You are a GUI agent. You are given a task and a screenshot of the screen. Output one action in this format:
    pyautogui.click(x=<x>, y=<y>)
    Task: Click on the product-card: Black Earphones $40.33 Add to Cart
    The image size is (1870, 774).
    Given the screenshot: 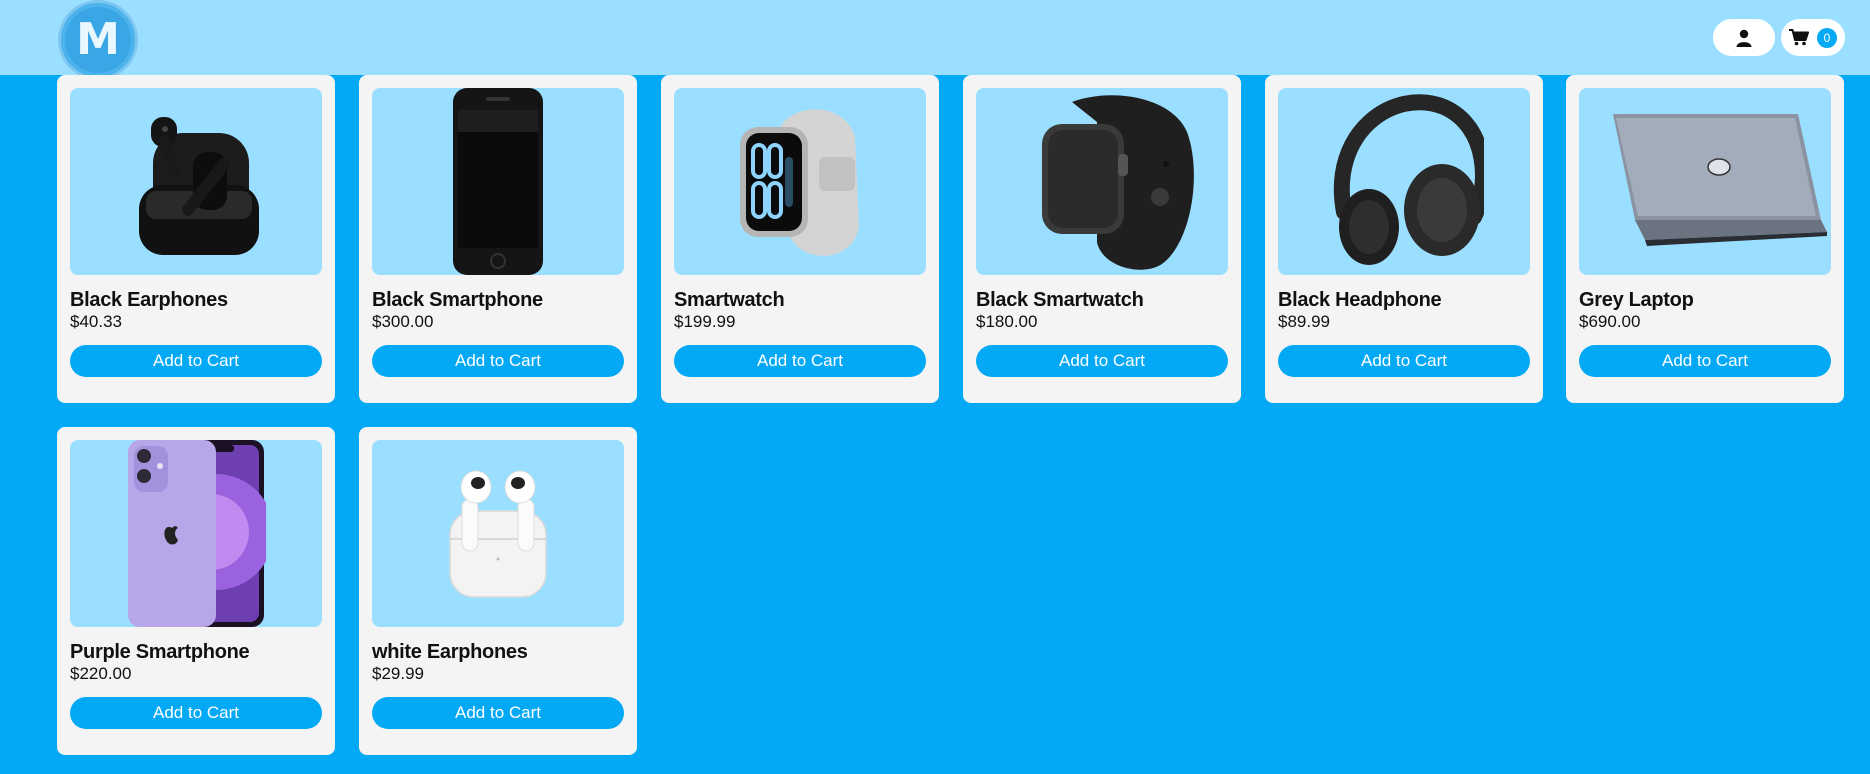 What is the action you would take?
    pyautogui.click(x=196, y=239)
    